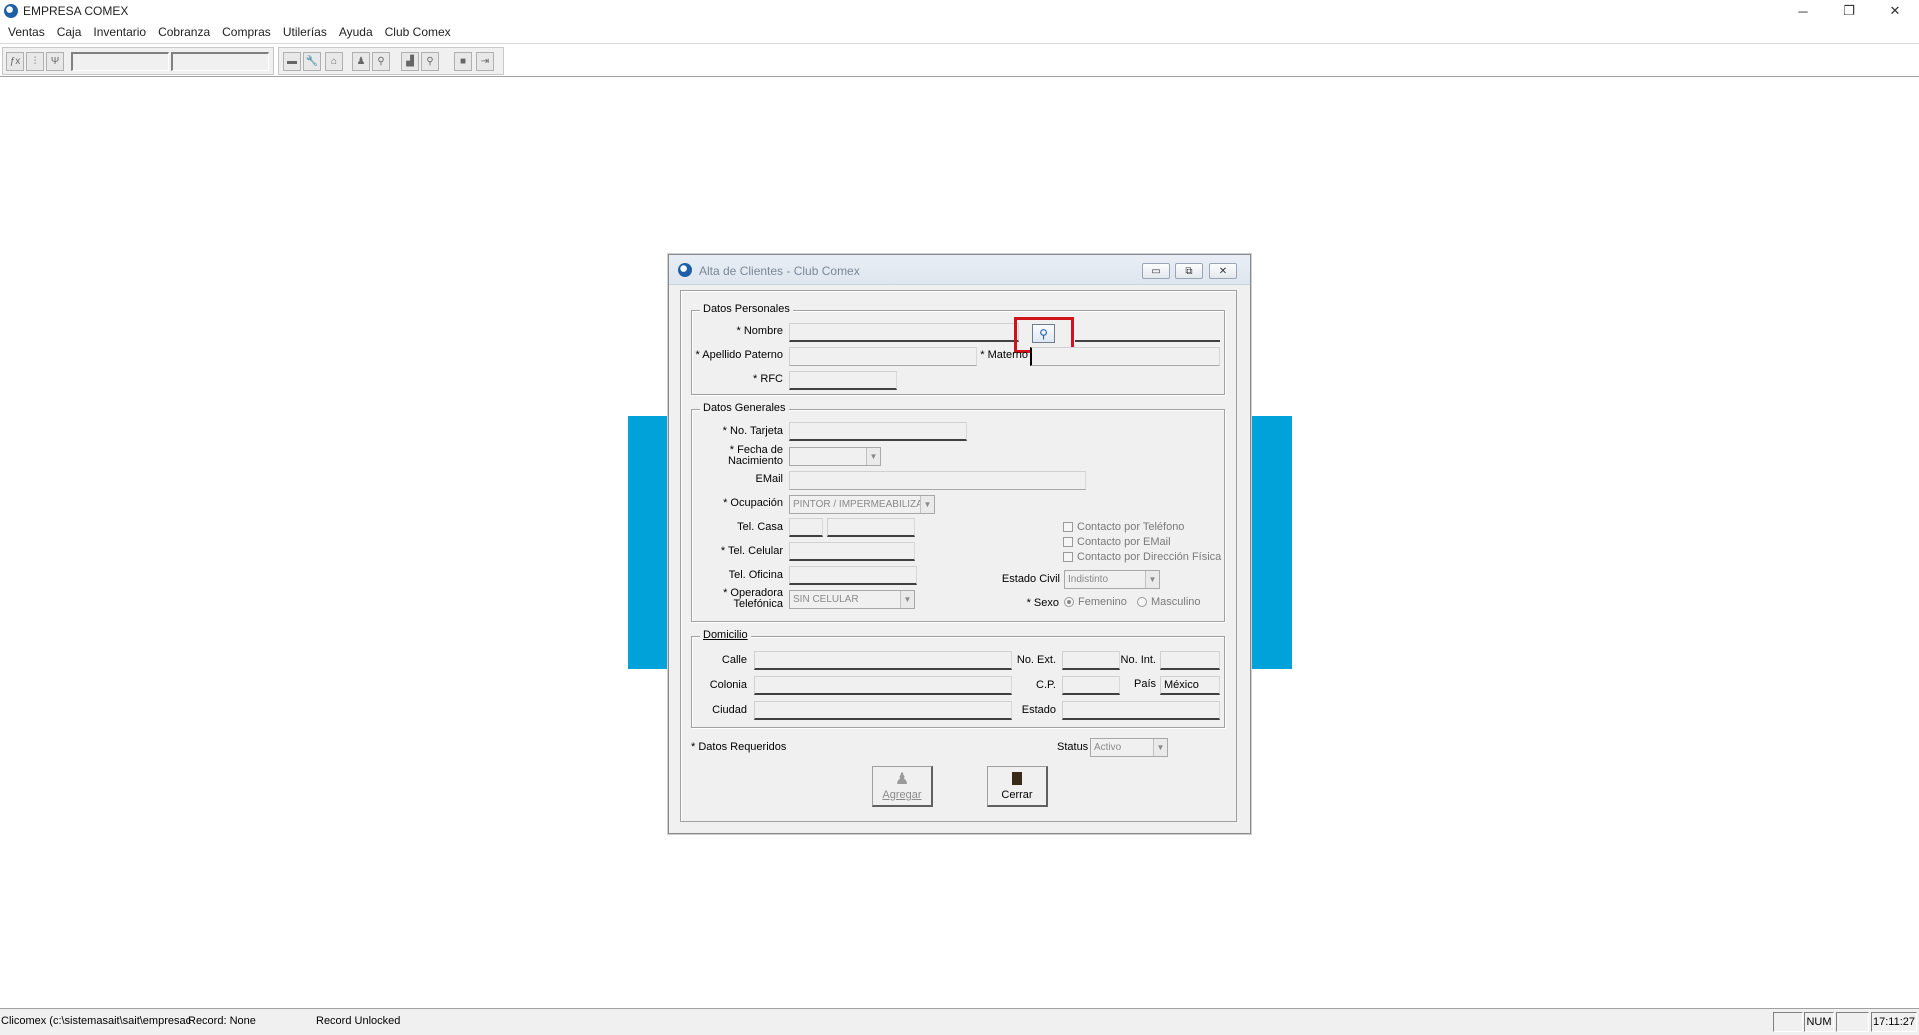  Describe the element at coordinates (871, 527) in the screenshot. I see `tel-casa-field` at that location.